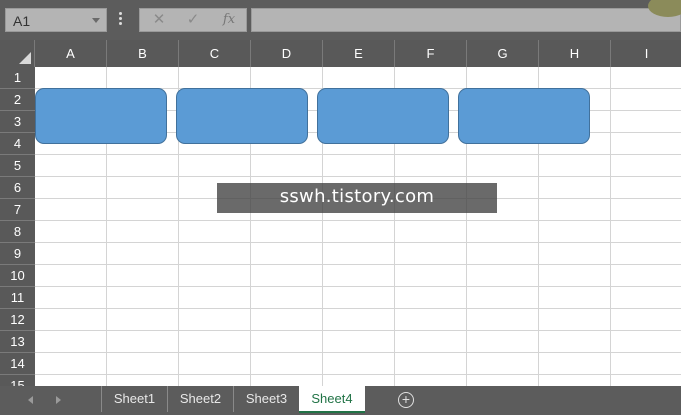 This screenshot has height=415, width=681. I want to click on formula-bar: A1 ✕ ✓ fx, so click(340, 20).